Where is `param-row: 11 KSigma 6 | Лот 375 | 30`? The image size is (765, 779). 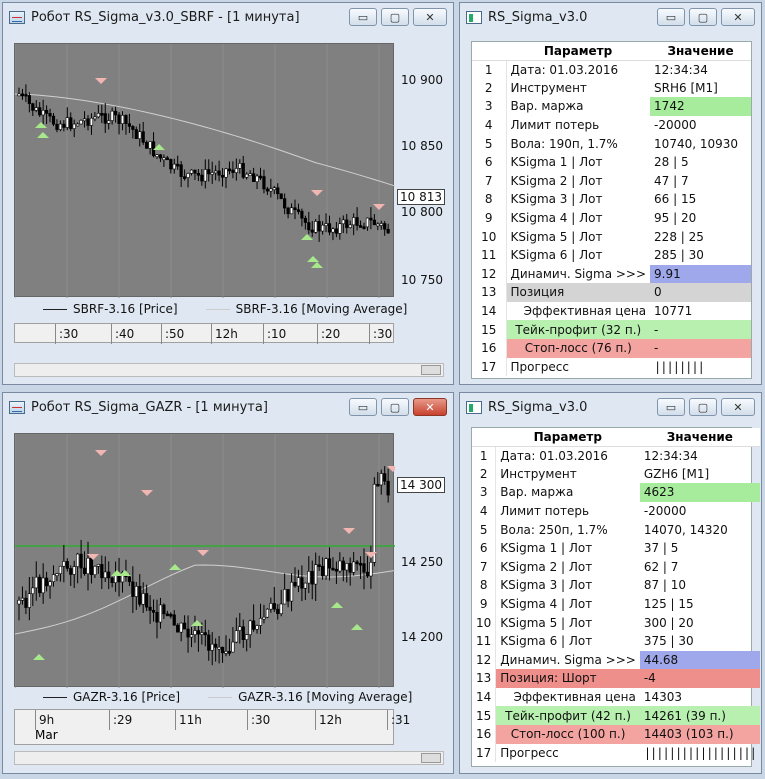 param-row: 11 KSigma 6 | Лот 375 | 30 is located at coordinates (616, 641).